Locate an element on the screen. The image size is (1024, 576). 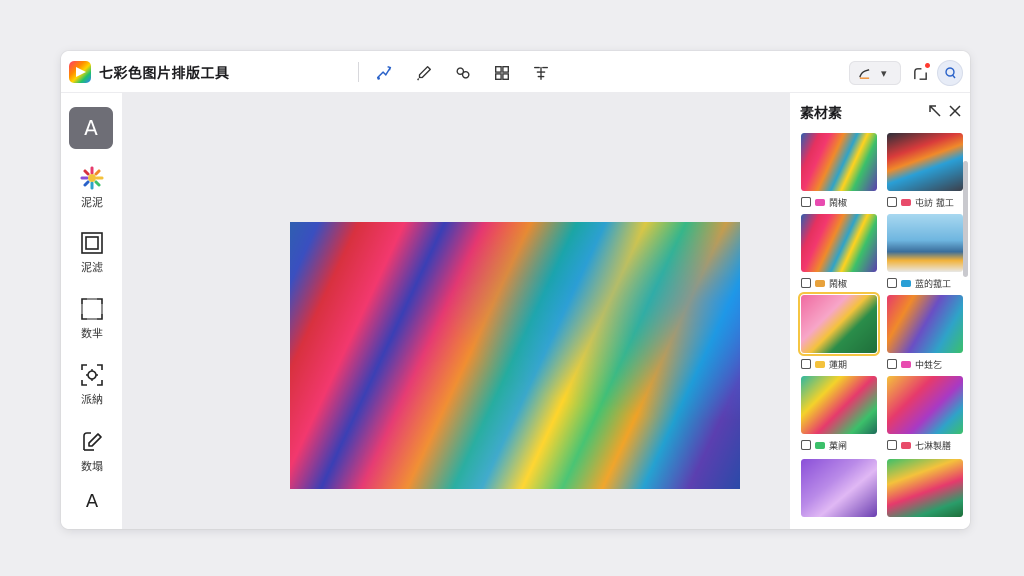
focus-icon is located at coordinates (92, 375).